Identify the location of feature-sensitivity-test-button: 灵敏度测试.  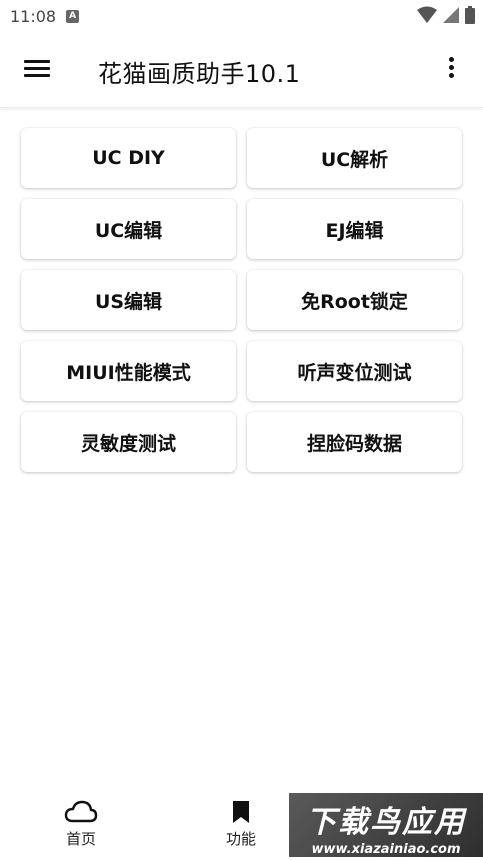
(128, 442).